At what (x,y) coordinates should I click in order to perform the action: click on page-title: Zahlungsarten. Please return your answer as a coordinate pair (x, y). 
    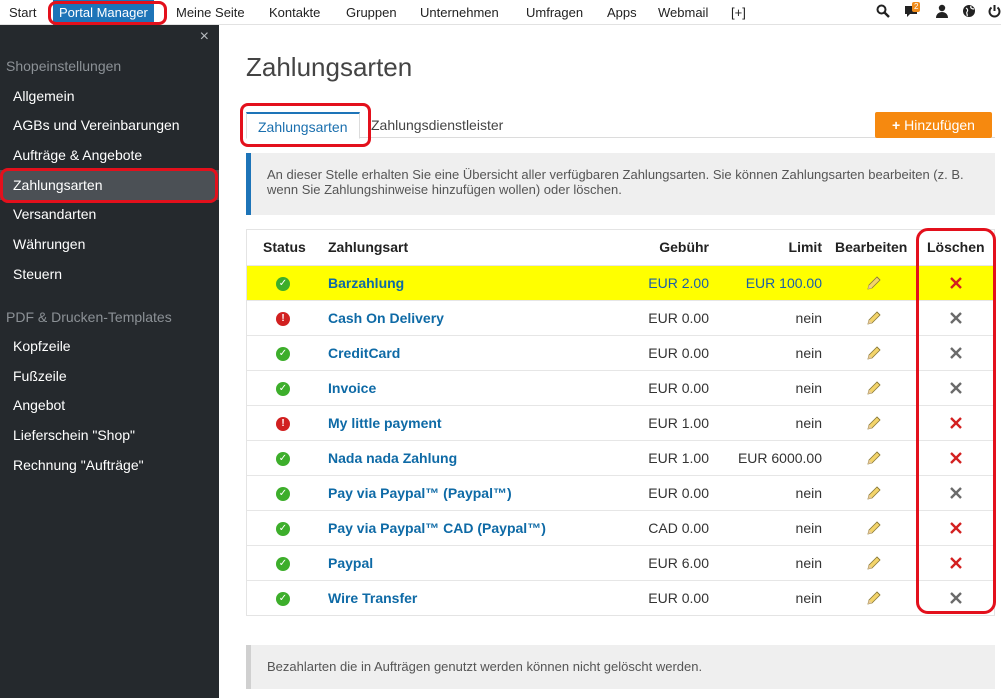
    Looking at the image, I should click on (329, 67).